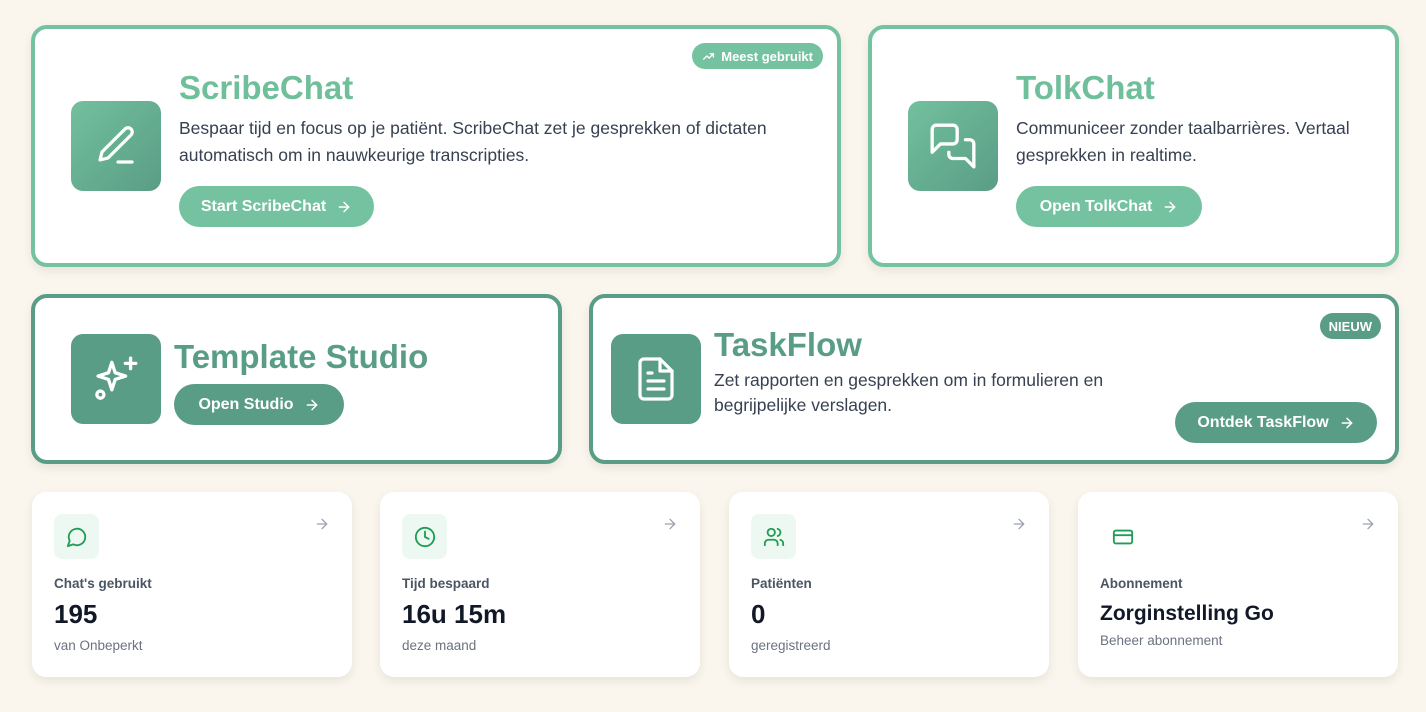 Image resolution: width=1426 pixels, height=712 pixels. Describe the element at coordinates (791, 645) in the screenshot. I see `stat-subtext: geregistreerd` at that location.